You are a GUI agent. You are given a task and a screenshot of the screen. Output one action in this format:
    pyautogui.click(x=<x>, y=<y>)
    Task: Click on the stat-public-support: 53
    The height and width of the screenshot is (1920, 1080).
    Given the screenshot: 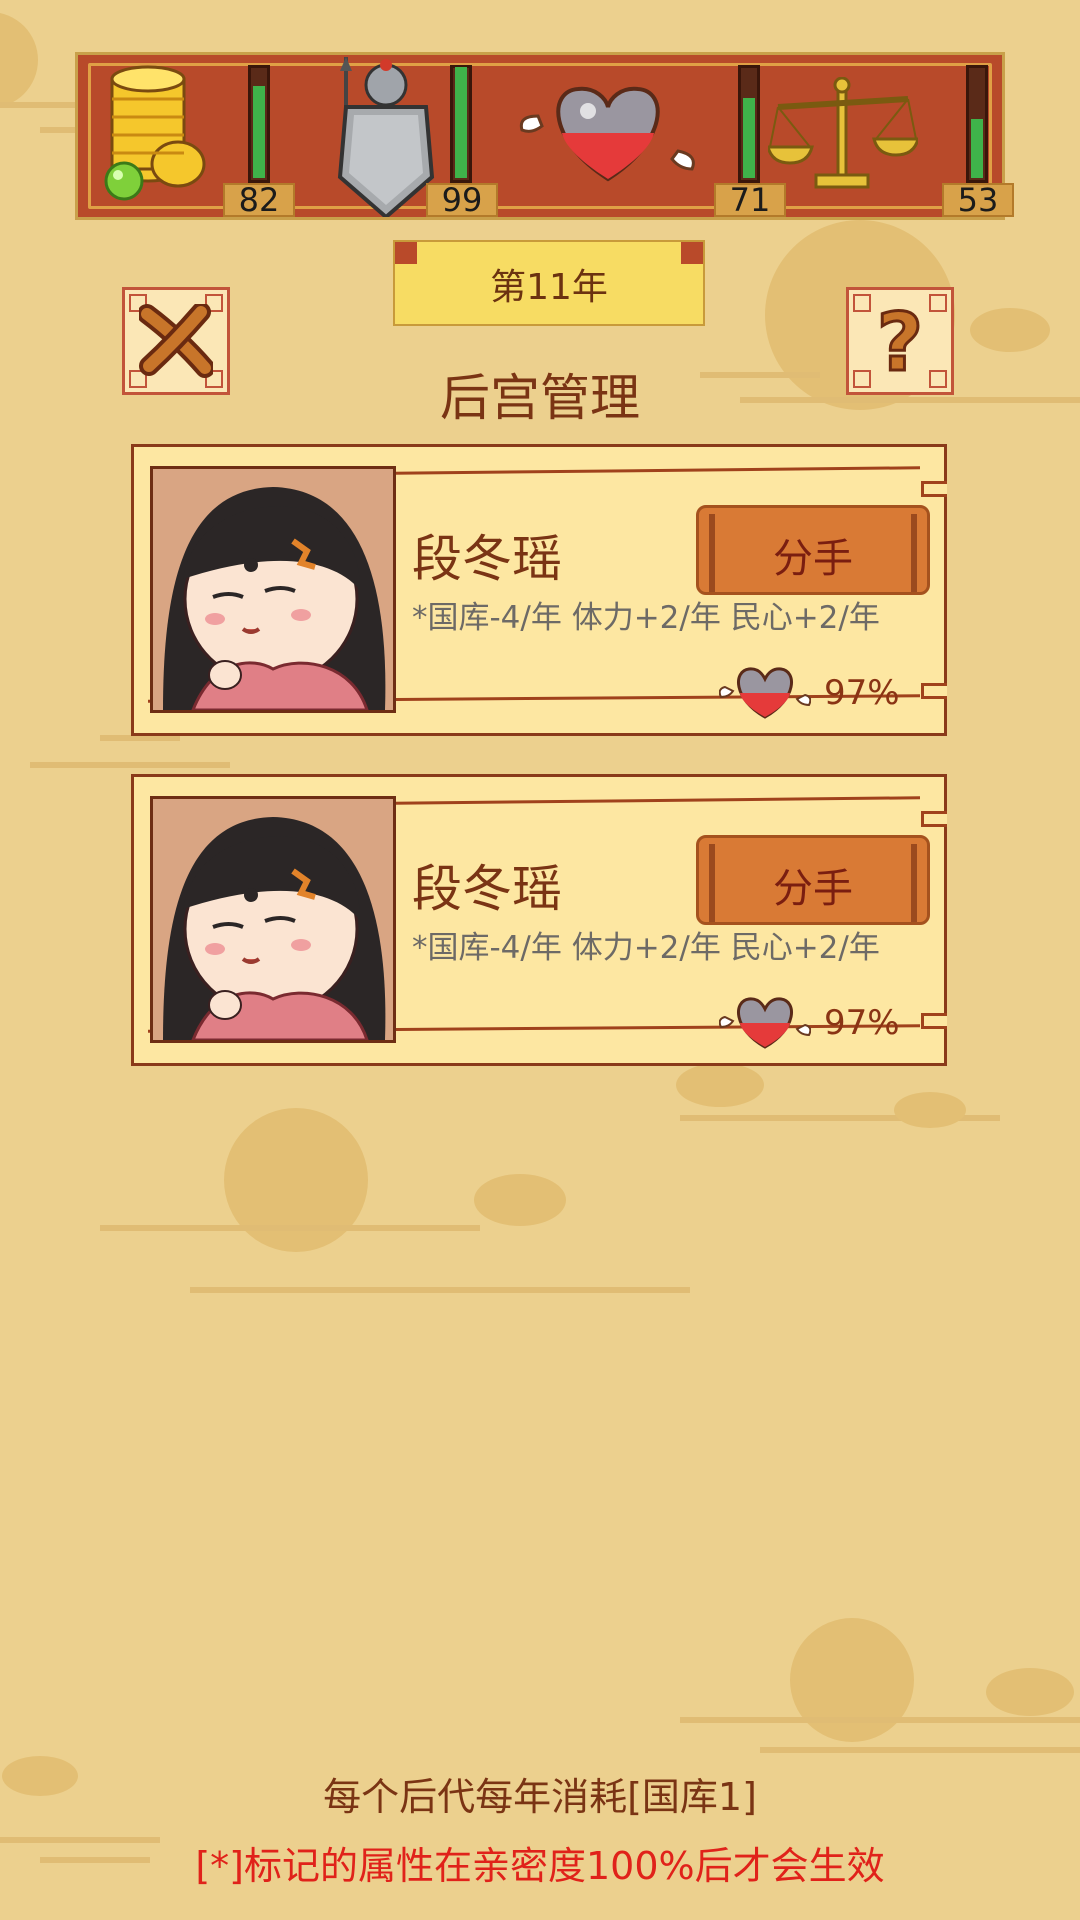 What is the action you would take?
    pyautogui.click(x=891, y=139)
    